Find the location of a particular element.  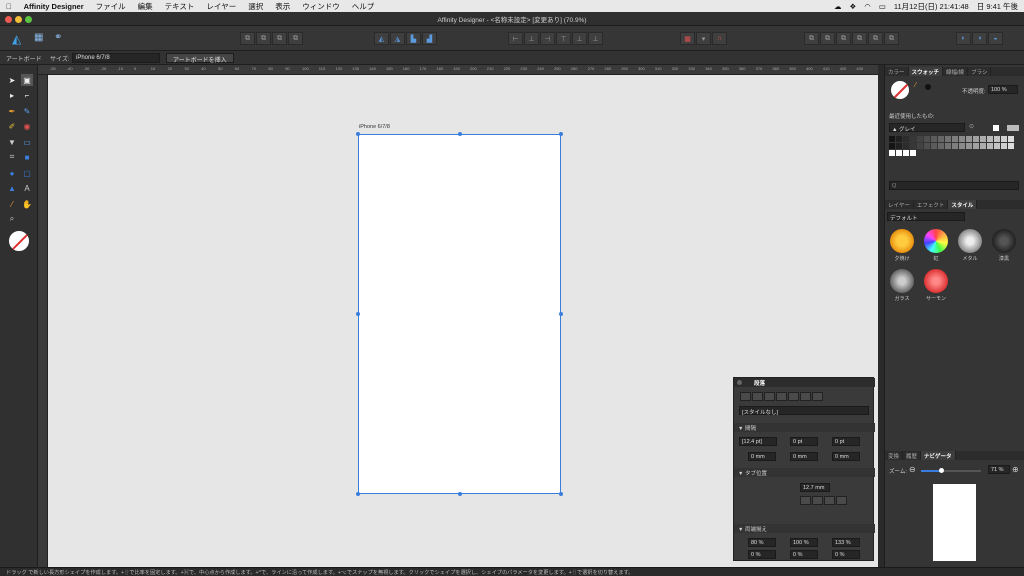

opacity-field: 100 % is located at coordinates (1003, 89).